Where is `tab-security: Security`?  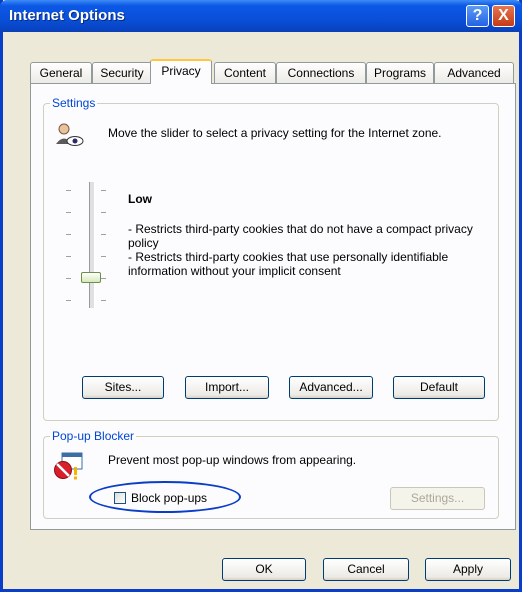 tab-security: Security is located at coordinates (122, 72).